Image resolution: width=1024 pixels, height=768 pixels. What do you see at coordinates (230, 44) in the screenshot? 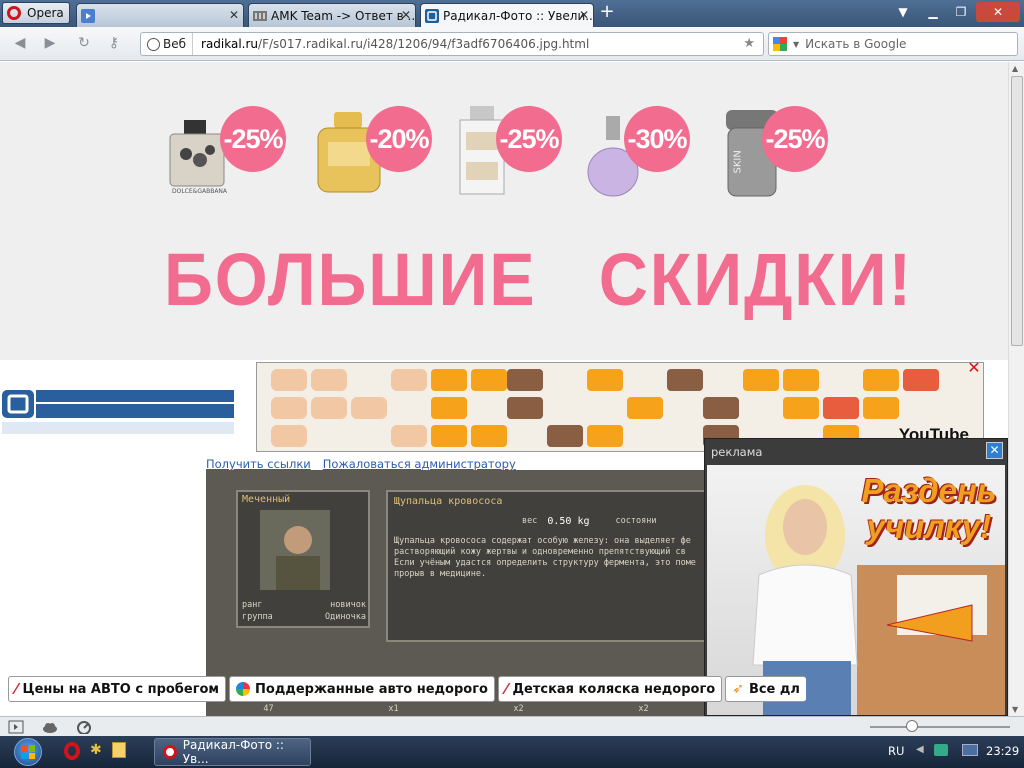
I see `url-domain: radikal.ru` at bounding box center [230, 44].